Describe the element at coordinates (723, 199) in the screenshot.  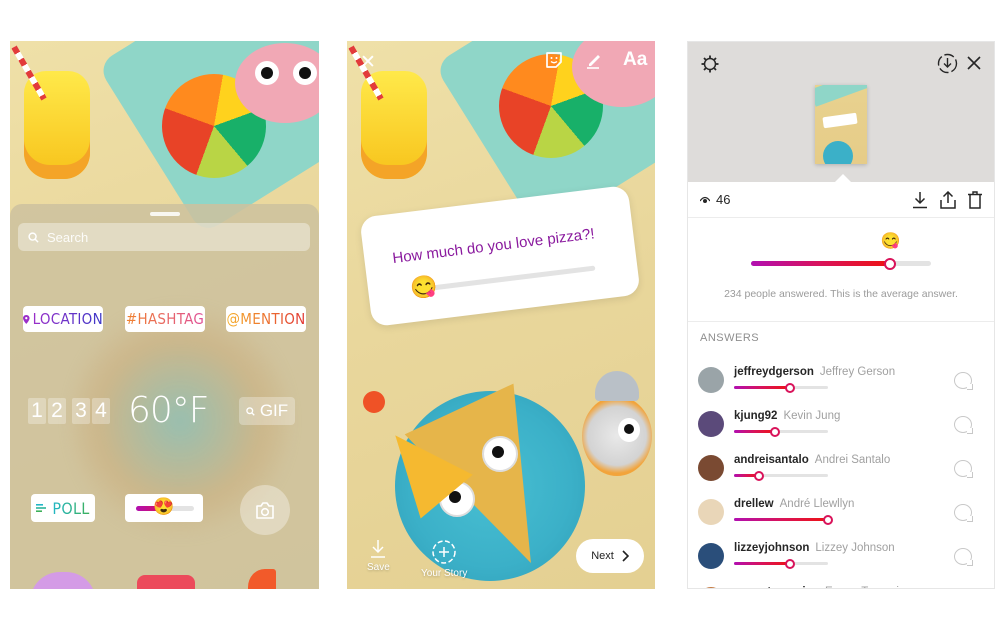
I see `views-count-label: 46` at that location.